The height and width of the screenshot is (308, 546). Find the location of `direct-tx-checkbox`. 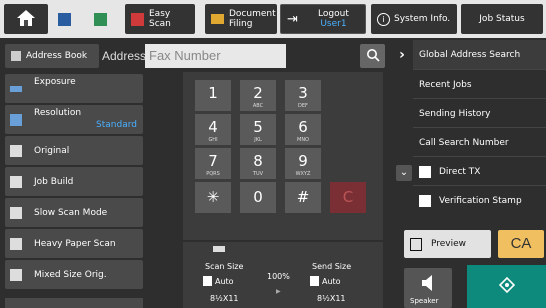

direct-tx-checkbox is located at coordinates (425, 171).